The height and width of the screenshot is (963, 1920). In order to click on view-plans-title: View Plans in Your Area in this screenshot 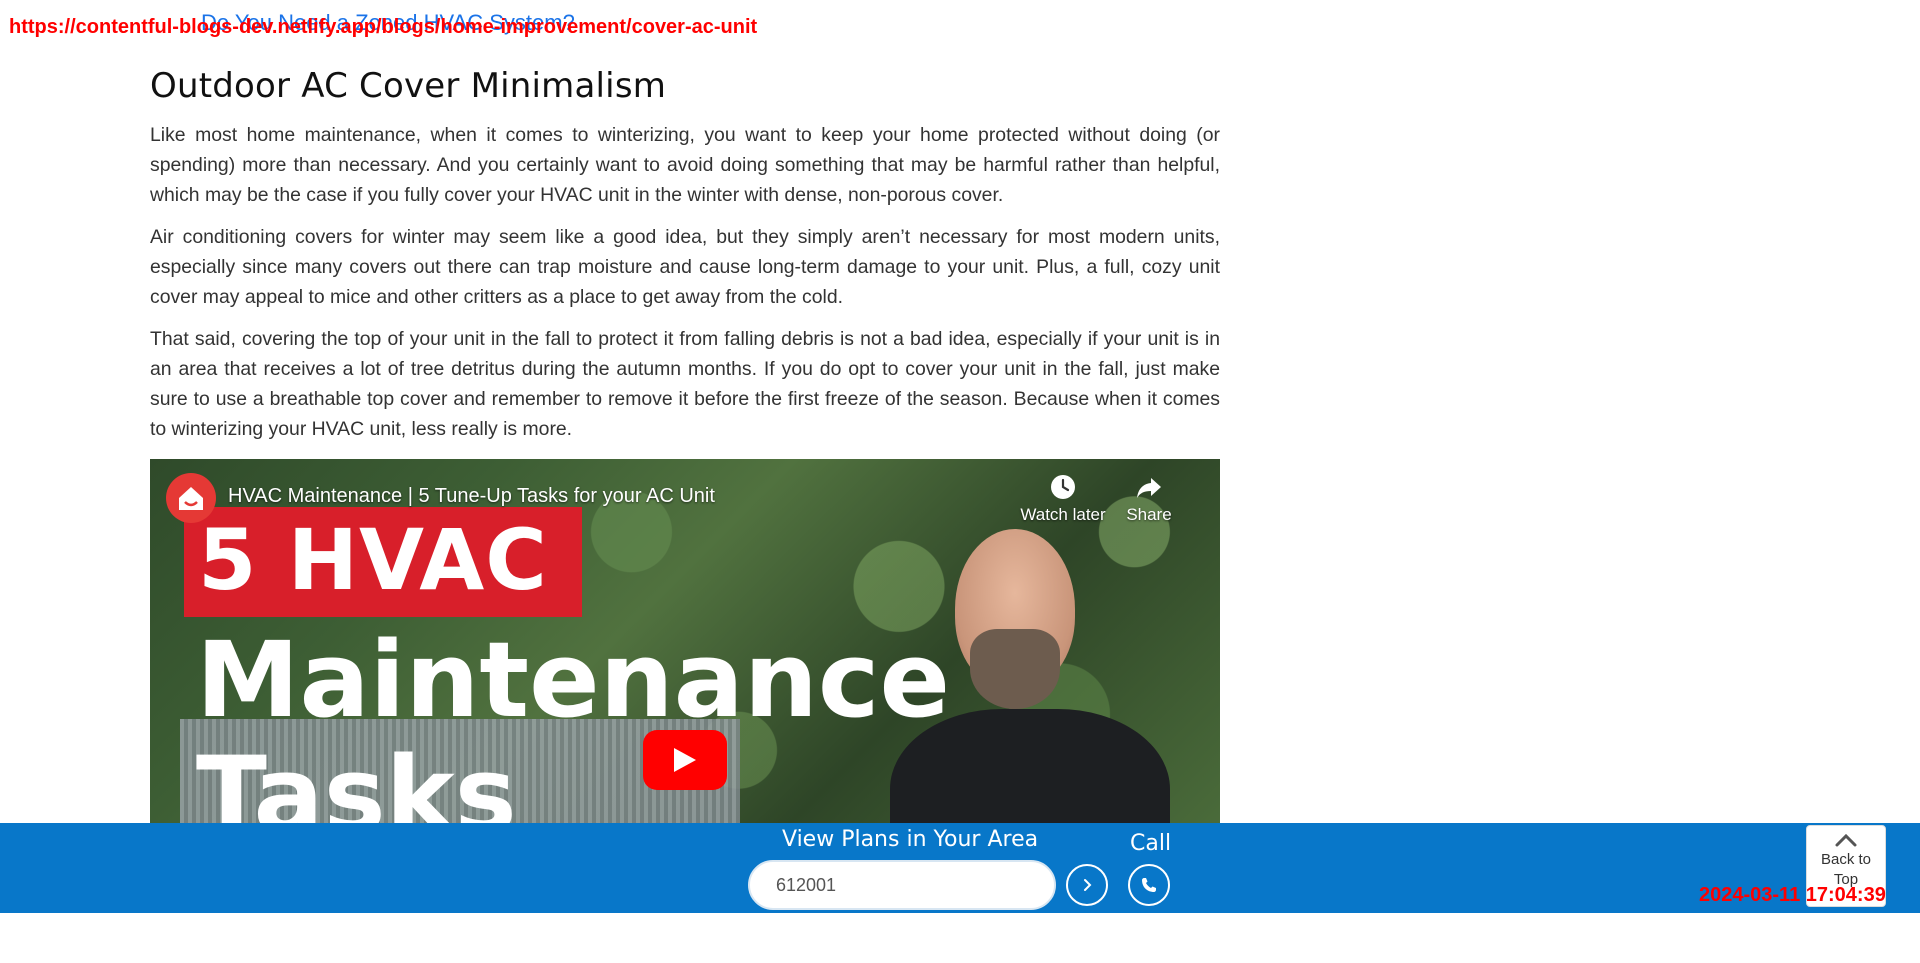, I will do `click(910, 839)`.